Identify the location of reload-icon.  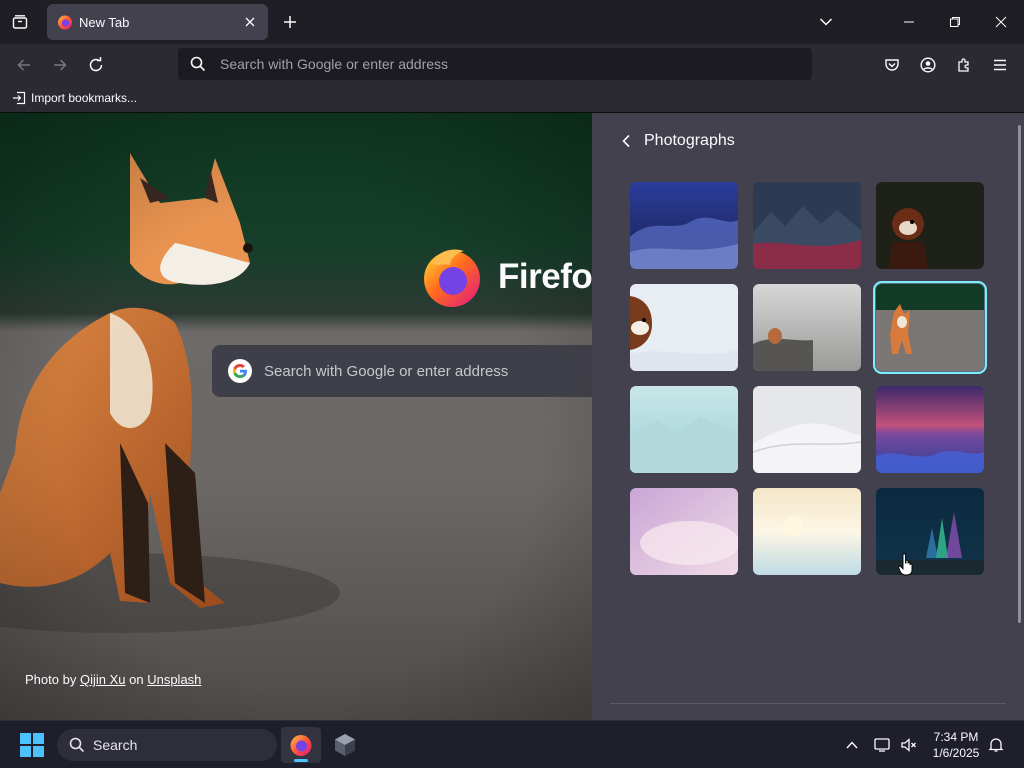
(96, 64).